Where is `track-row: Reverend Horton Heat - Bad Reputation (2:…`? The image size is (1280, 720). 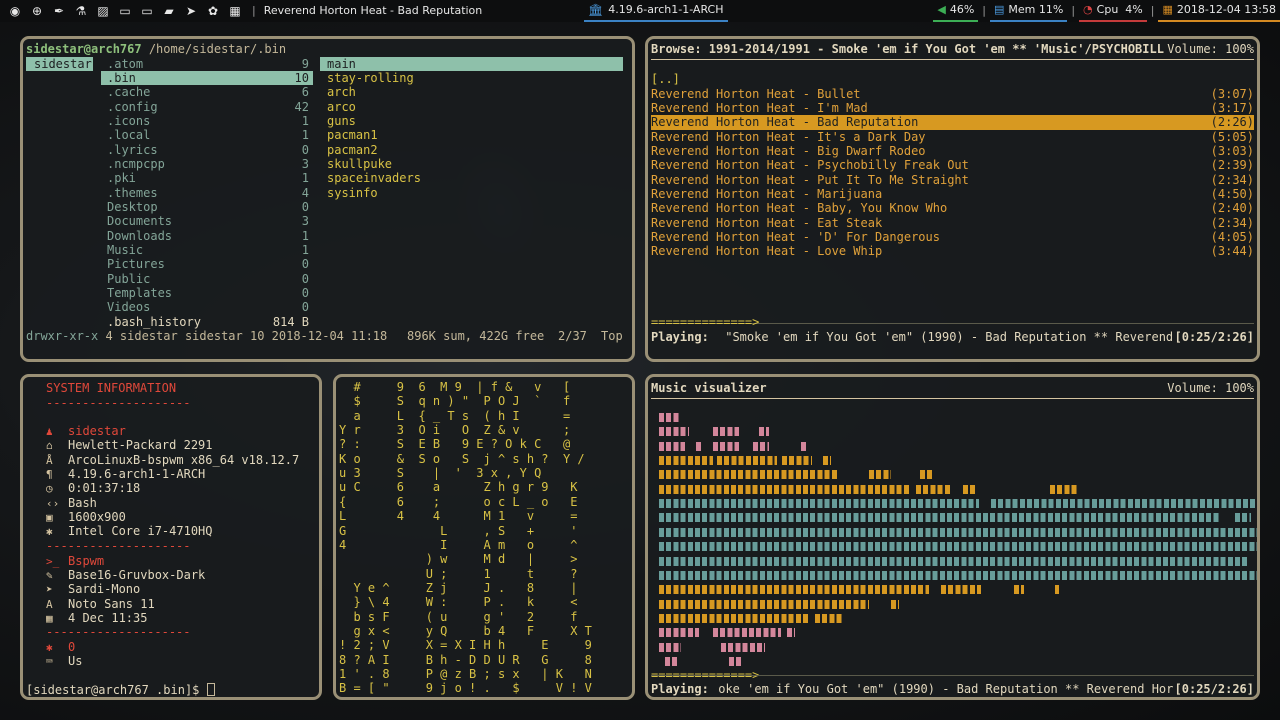 track-row: Reverend Horton Heat - Bad Reputation (2:… is located at coordinates (952, 122).